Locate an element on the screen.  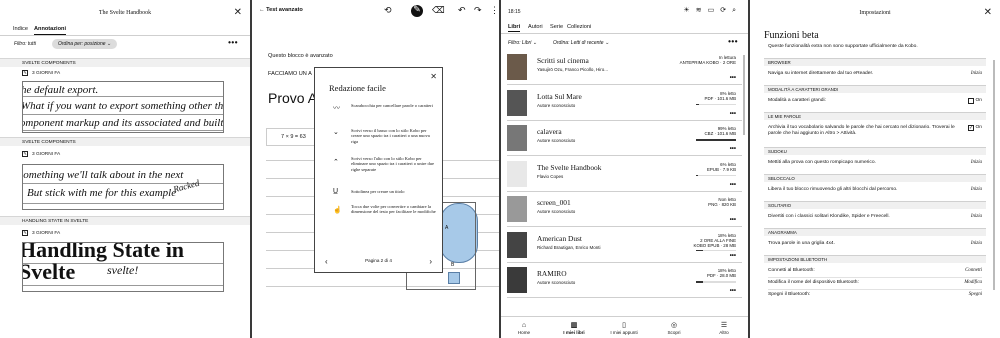
setting-description: Spegni il Bluetooth: is located at coordinates (789, 294).